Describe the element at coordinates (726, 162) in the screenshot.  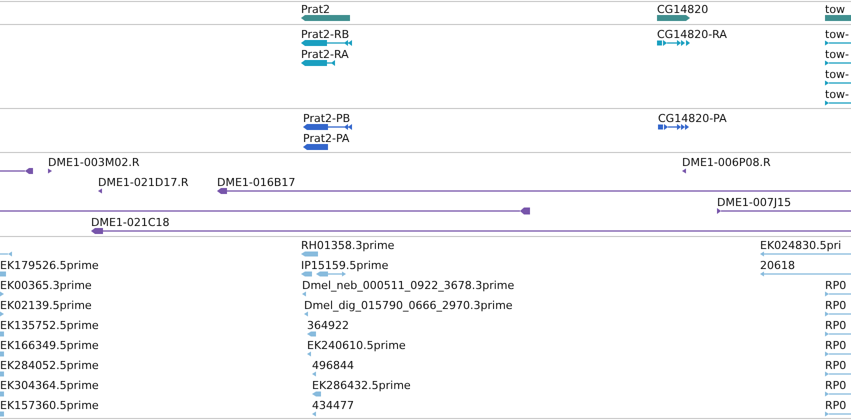
I see `feature-label: DME1-006P08.R` at that location.